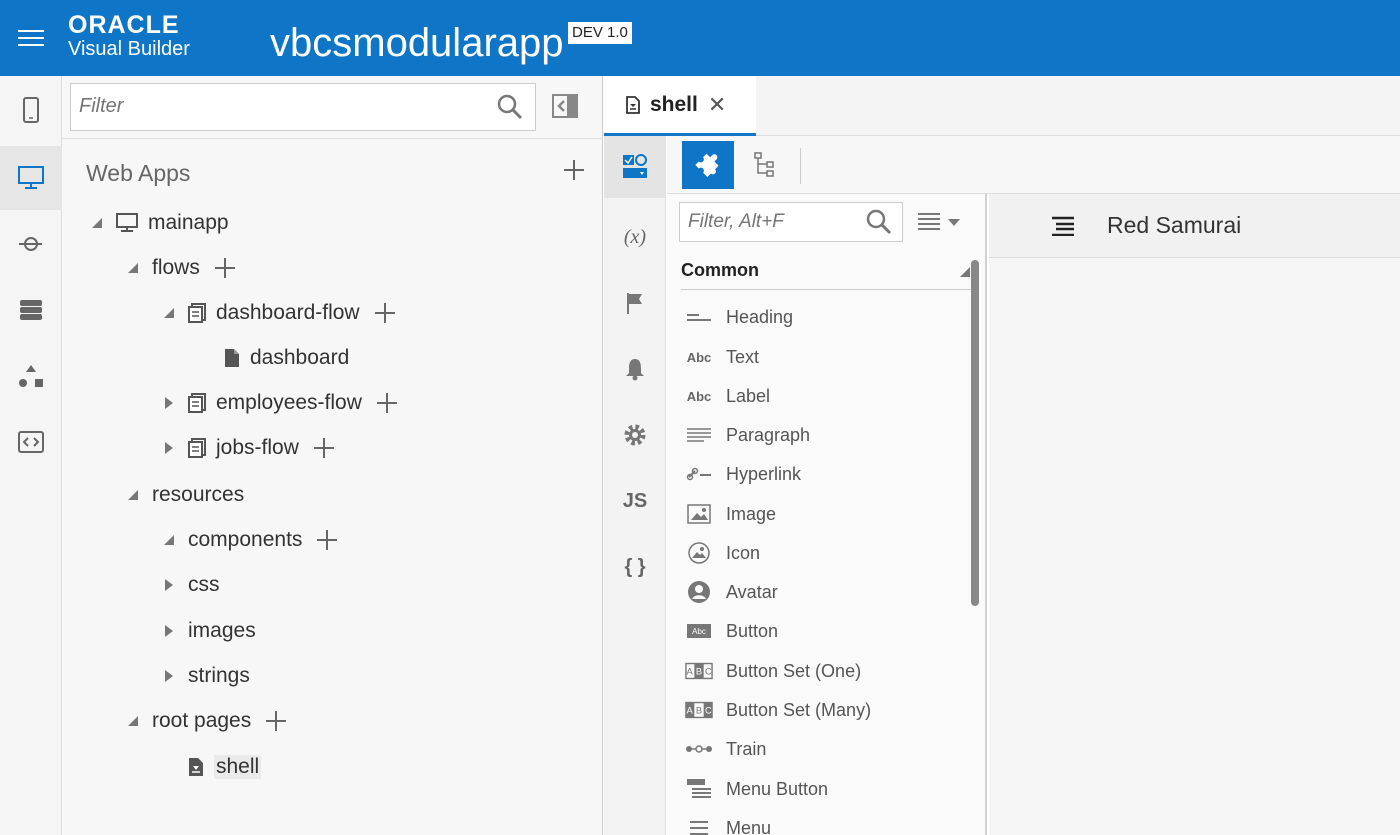 The image size is (1400, 835). I want to click on json-tab: { }, so click(635, 567).